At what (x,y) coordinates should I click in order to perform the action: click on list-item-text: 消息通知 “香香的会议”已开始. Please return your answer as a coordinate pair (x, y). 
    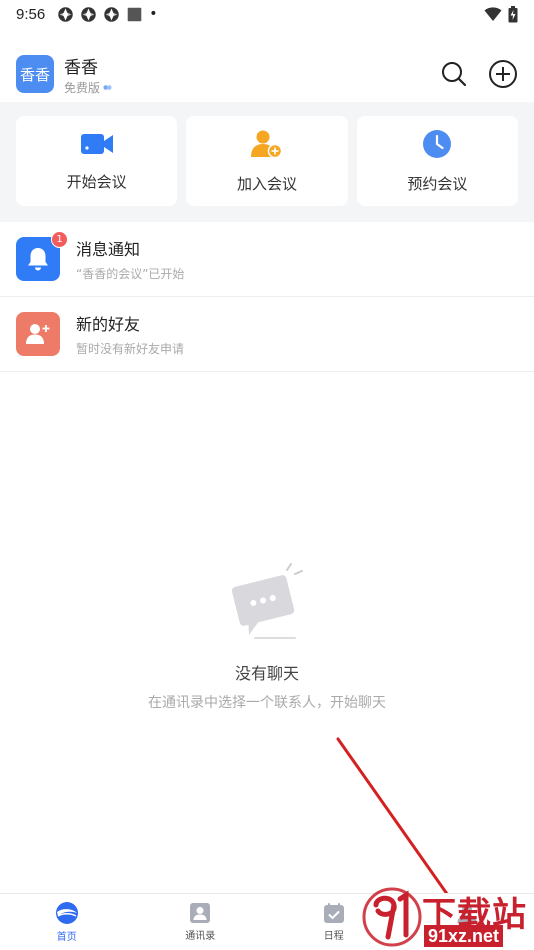
    Looking at the image, I should click on (130, 259).